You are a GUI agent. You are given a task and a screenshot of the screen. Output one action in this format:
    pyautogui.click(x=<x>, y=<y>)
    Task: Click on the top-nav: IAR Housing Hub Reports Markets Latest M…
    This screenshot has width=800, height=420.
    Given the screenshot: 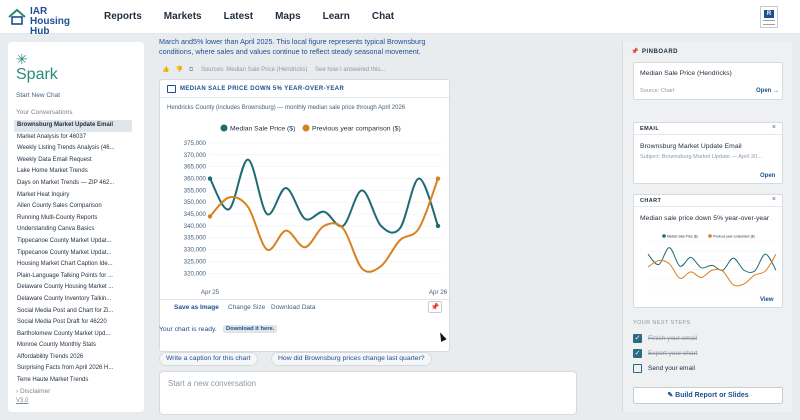 What is the action you would take?
    pyautogui.click(x=400, y=18)
    